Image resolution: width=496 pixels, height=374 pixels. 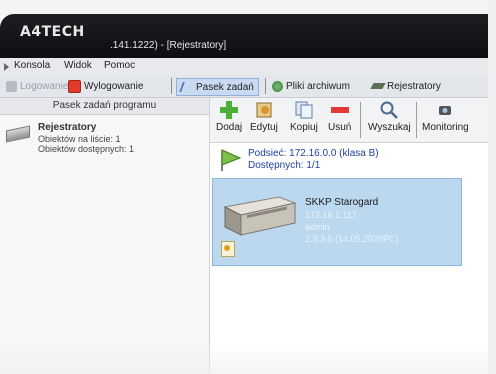 What do you see at coordinates (67, 127) in the screenshot?
I see `category-title: Rejestratory` at bounding box center [67, 127].